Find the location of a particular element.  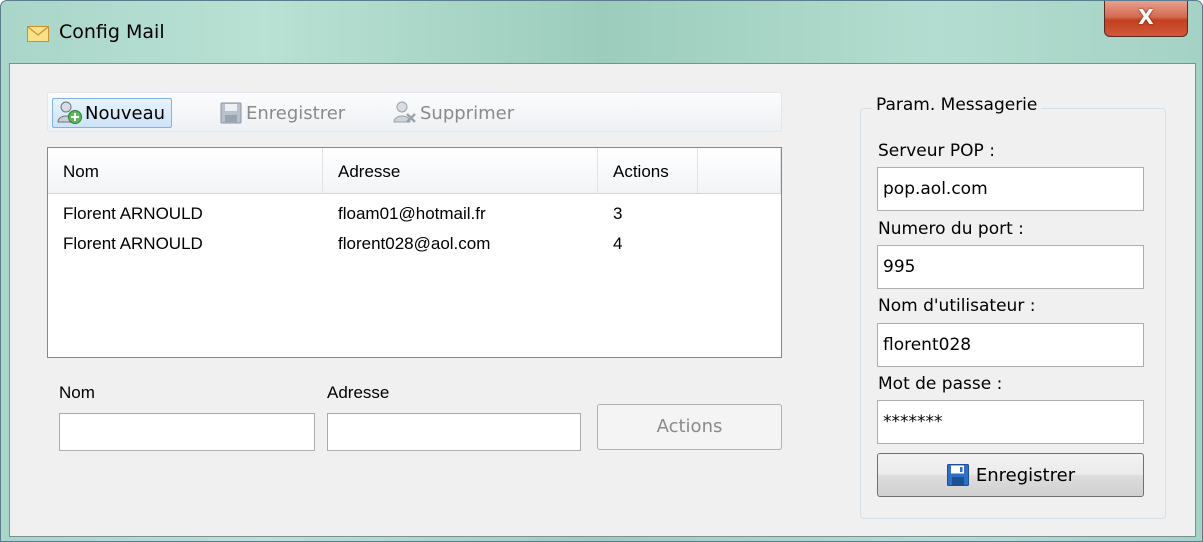

adresse-label: Adresse is located at coordinates (358, 392).